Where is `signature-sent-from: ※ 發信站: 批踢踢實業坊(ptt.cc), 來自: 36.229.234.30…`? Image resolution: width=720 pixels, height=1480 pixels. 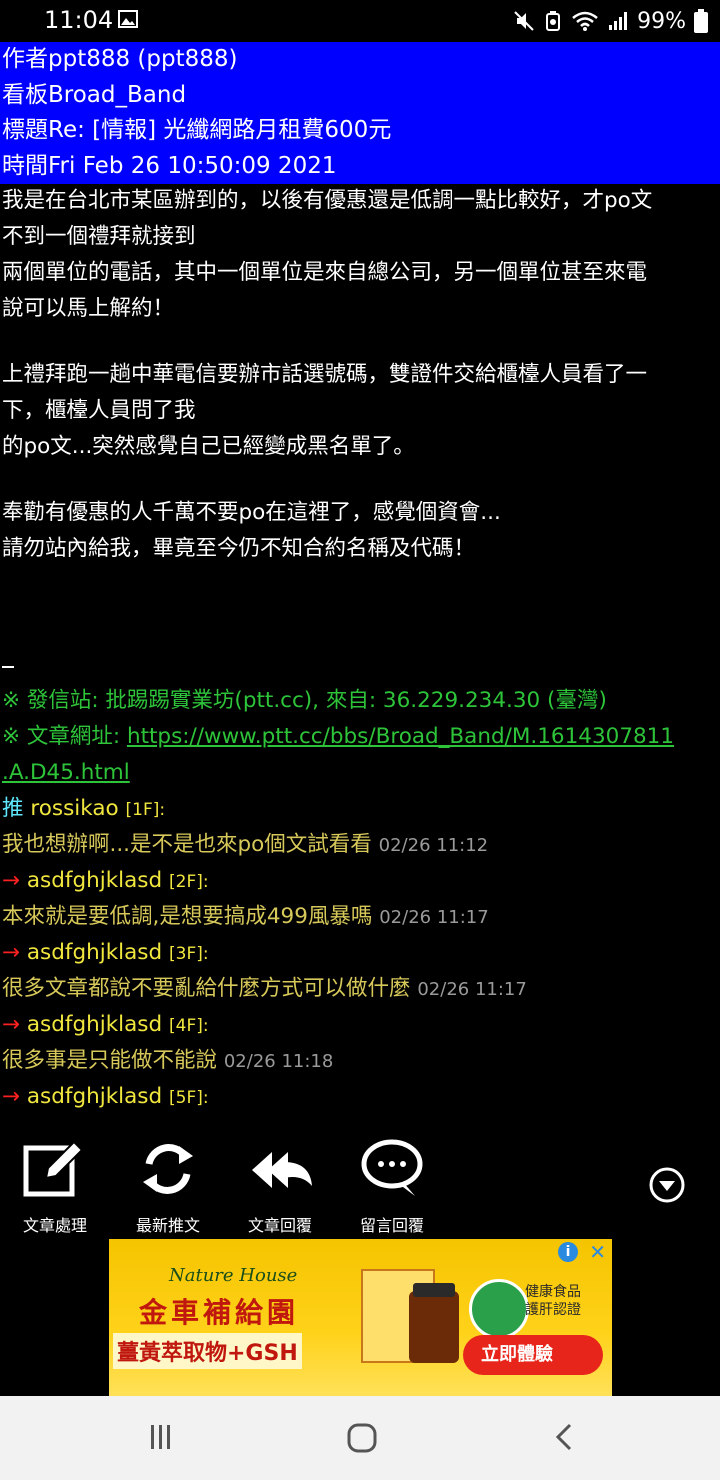 signature-sent-from: ※ 發信站: 批踢踢實業坊(ptt.cc), 來自: 36.229.234.30… is located at coordinates (304, 700).